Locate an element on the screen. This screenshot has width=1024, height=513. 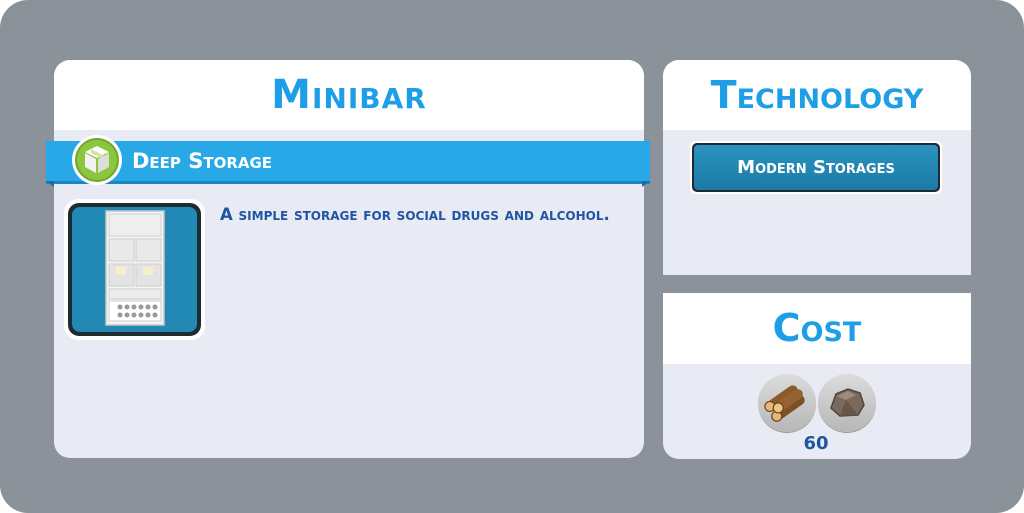
item-title: Minibar is located at coordinates (349, 95).